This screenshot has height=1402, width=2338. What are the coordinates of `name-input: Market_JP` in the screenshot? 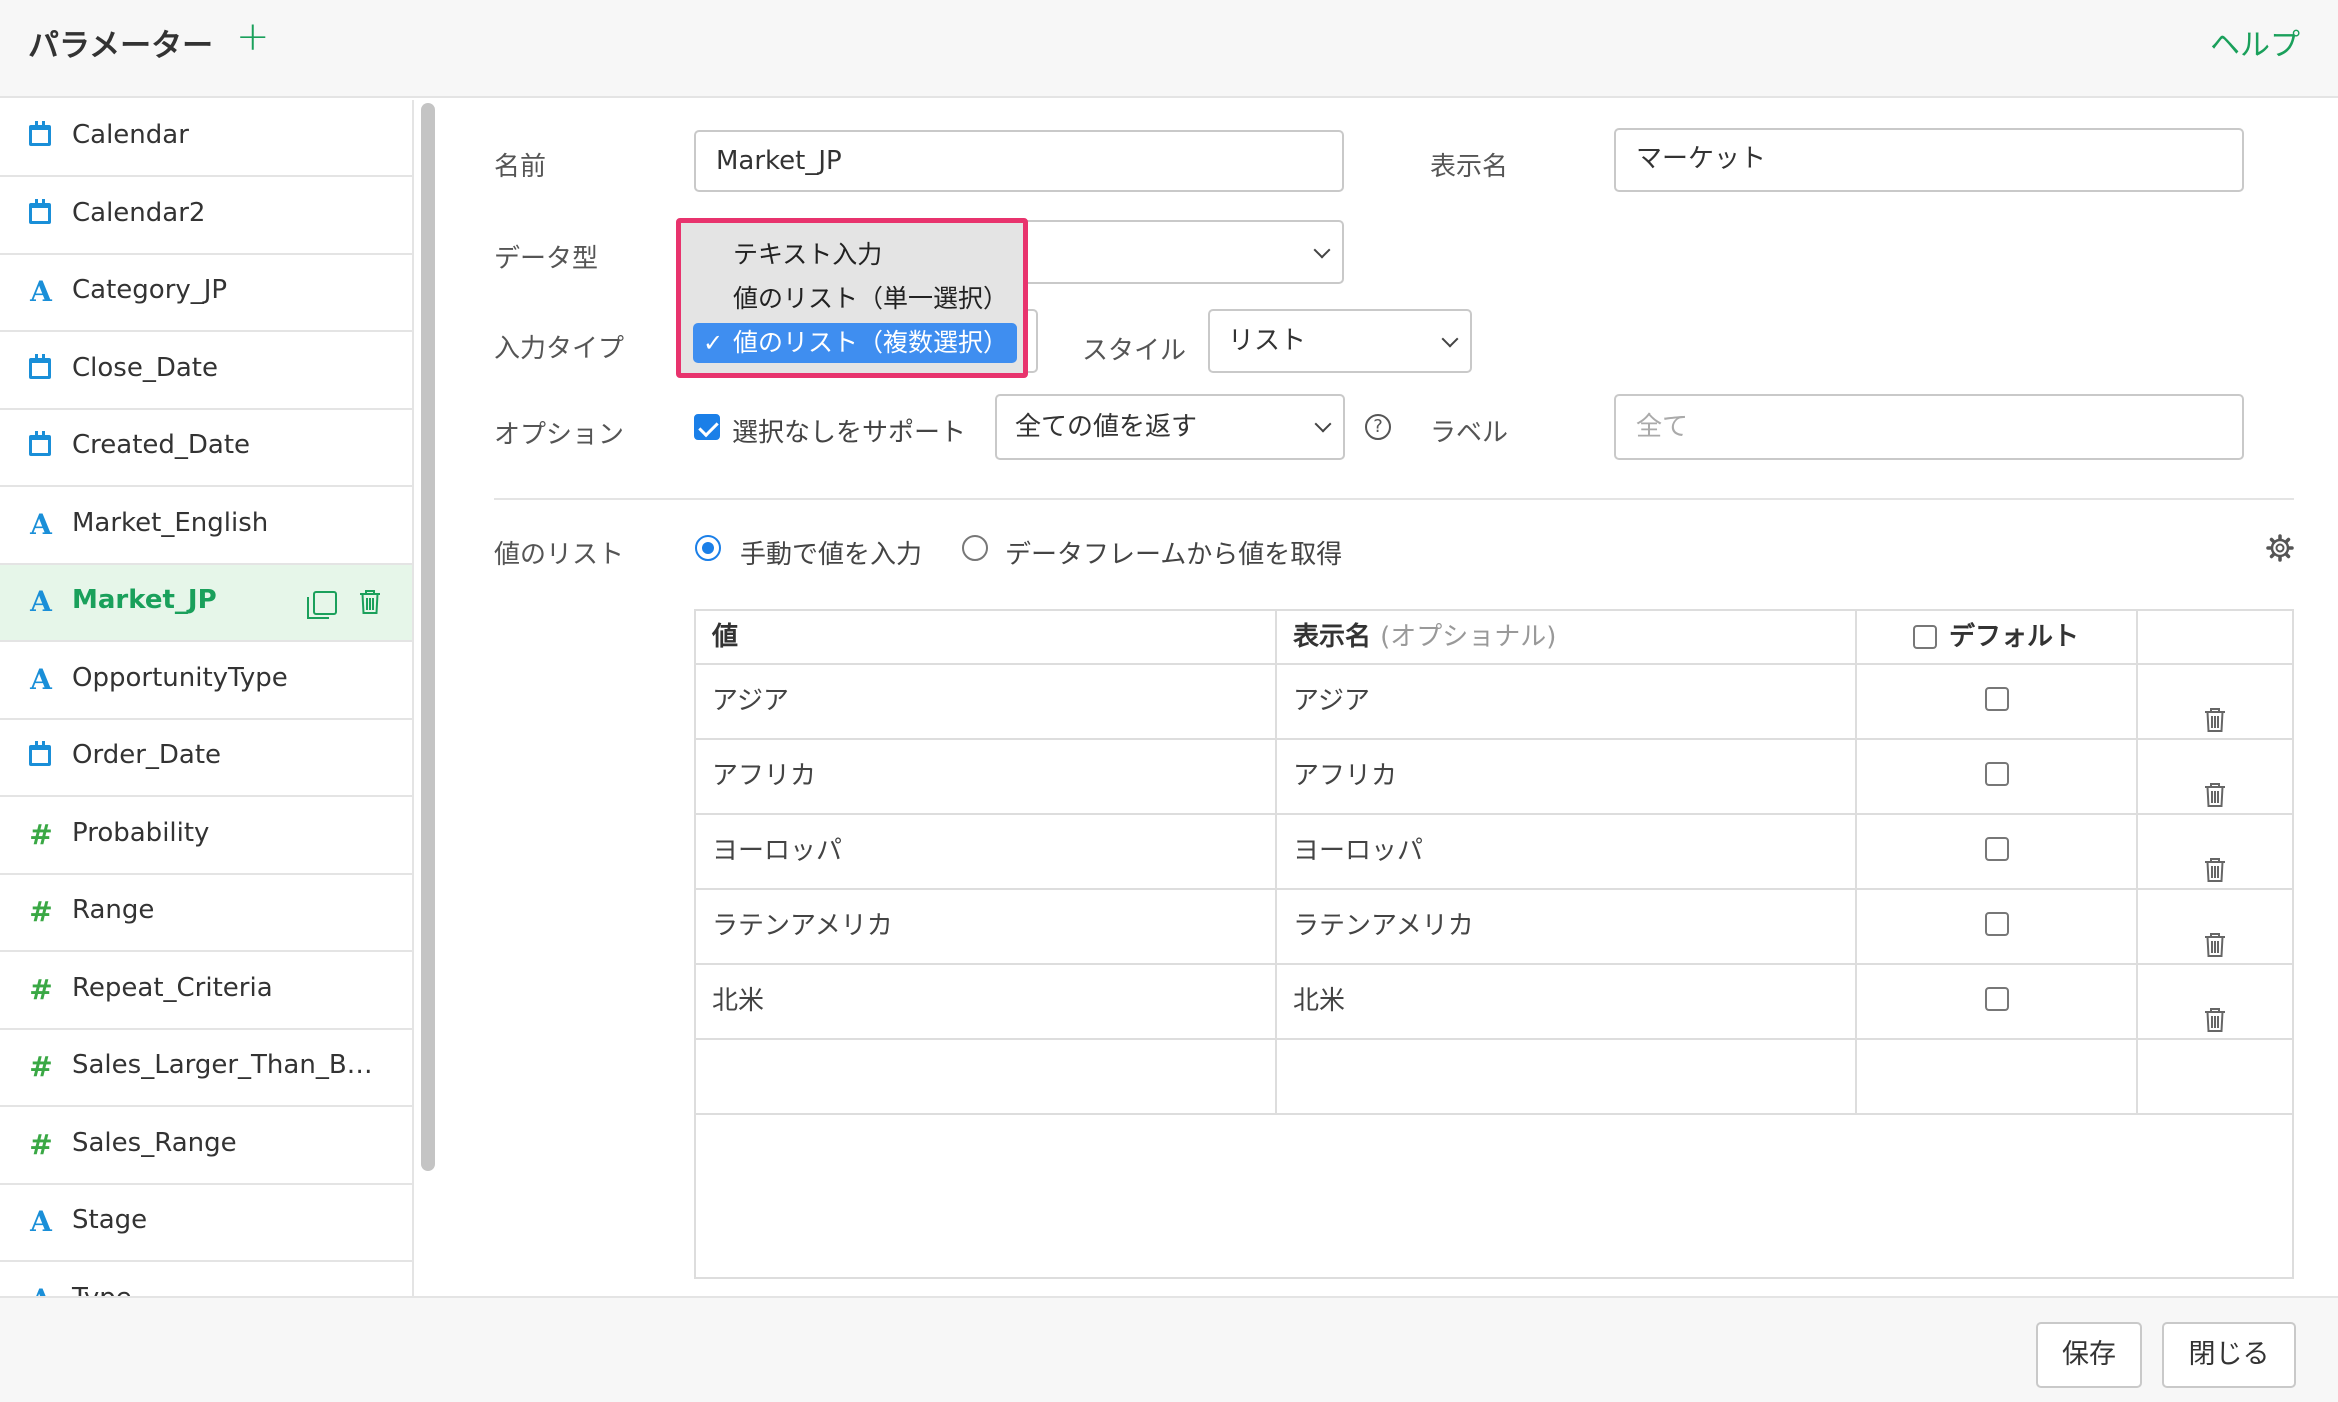 It's located at (1019, 161).